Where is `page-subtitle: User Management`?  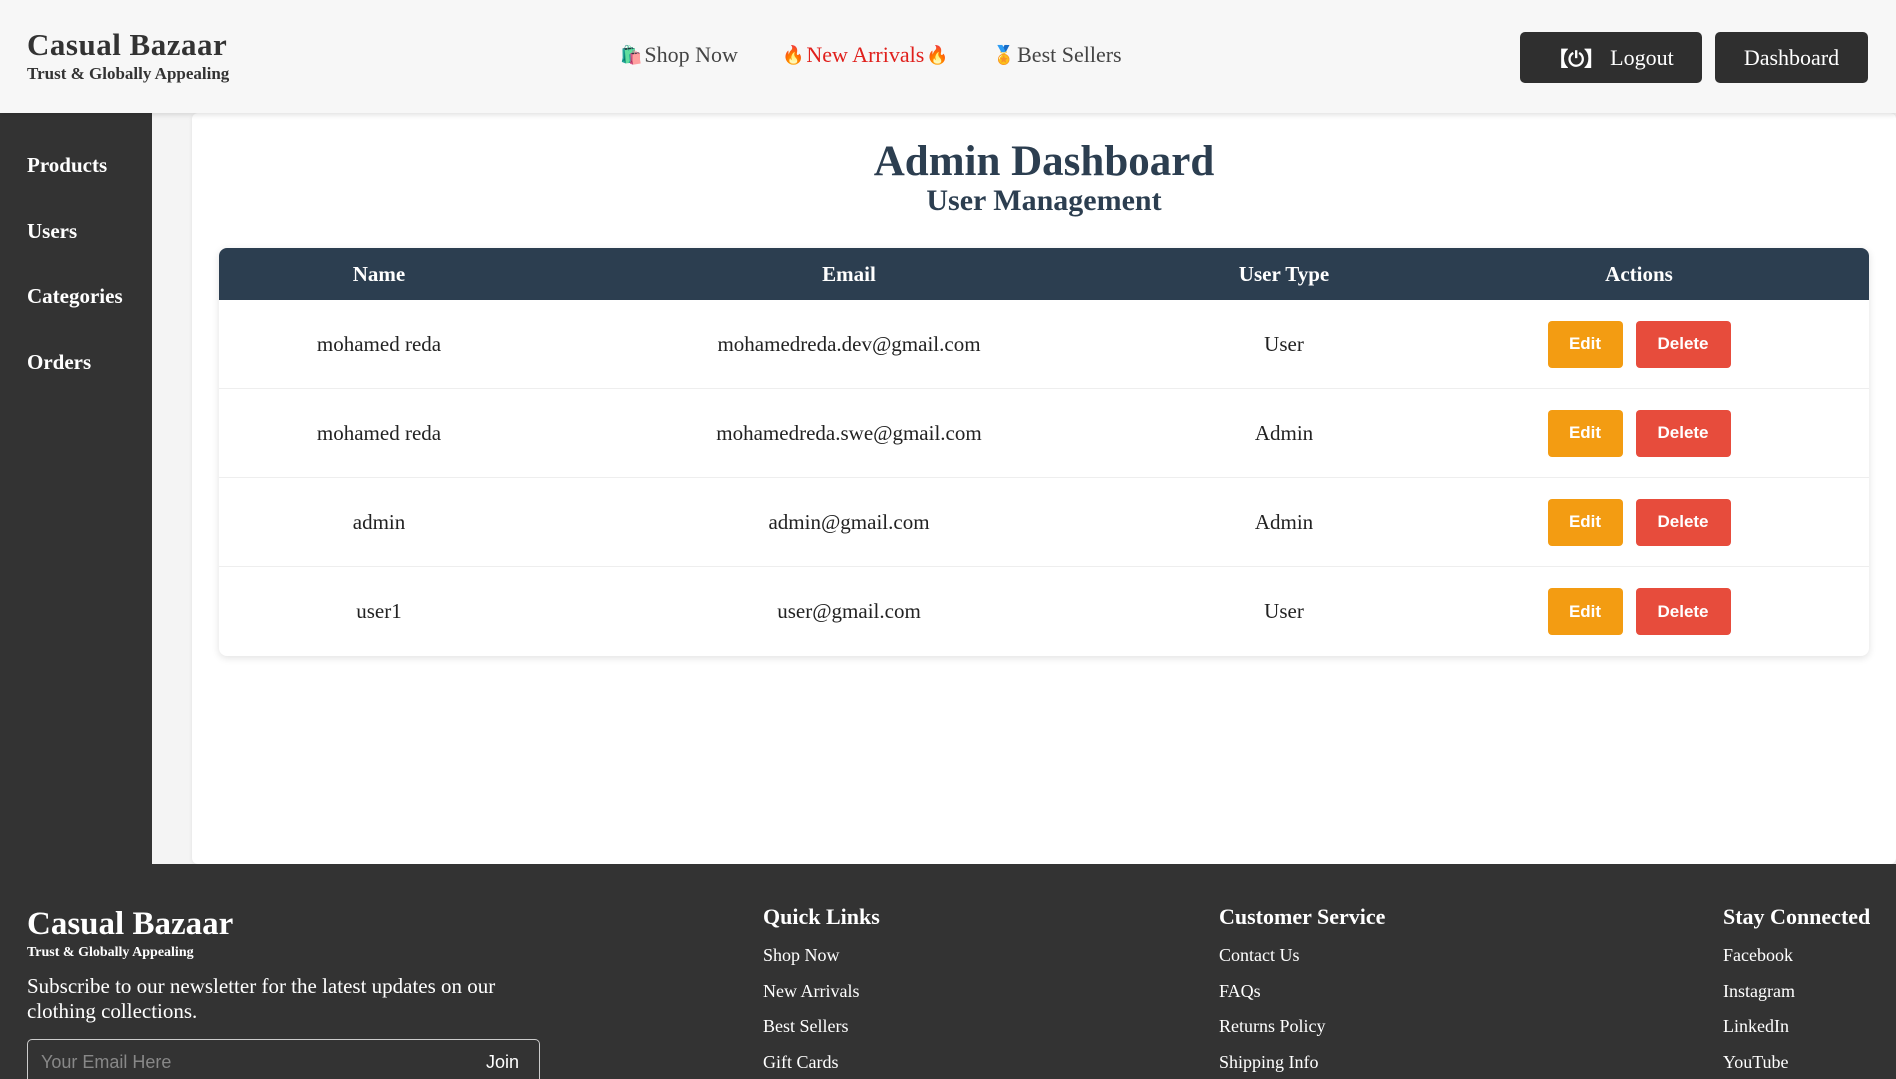
page-subtitle: User Management is located at coordinates (1044, 200).